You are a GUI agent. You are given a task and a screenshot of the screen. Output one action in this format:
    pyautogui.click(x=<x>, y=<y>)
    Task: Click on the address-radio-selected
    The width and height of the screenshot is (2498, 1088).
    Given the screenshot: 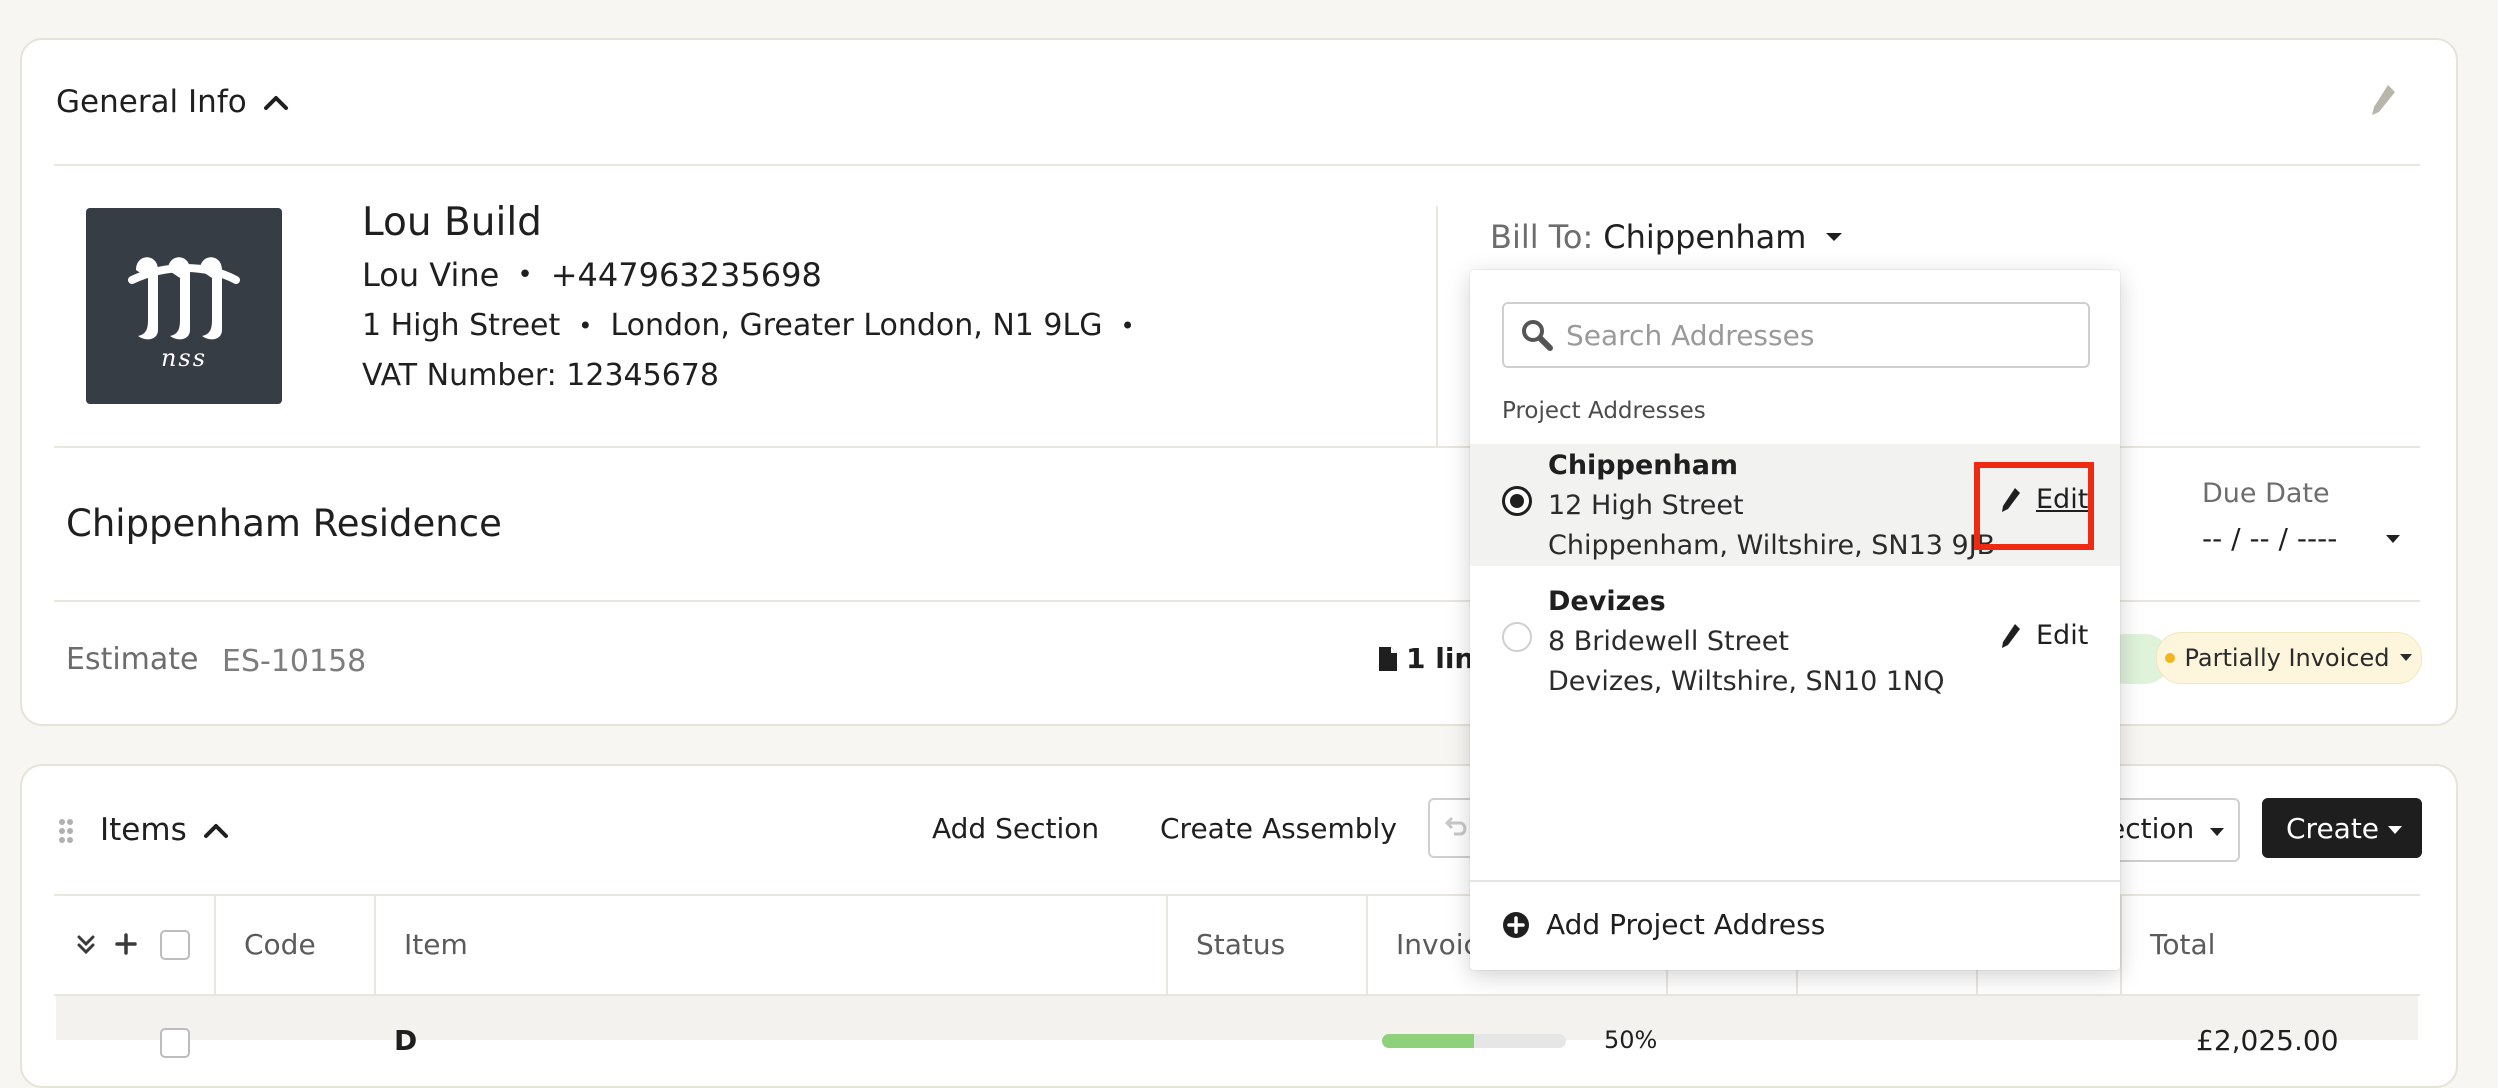 What is the action you would take?
    pyautogui.click(x=1517, y=501)
    